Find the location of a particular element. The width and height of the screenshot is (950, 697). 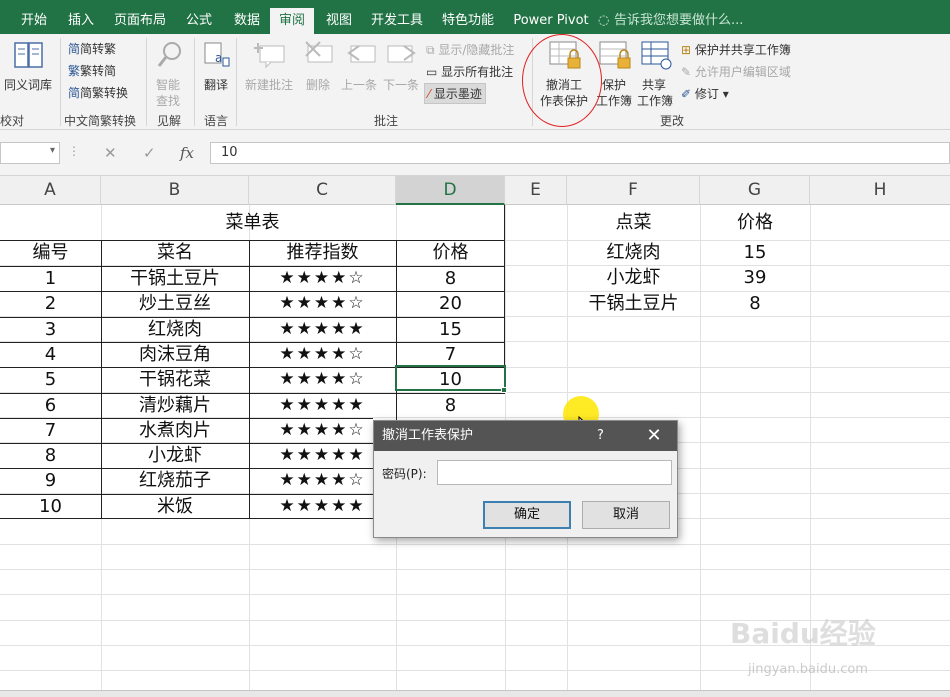

column-header-b: B is located at coordinates (175, 190).